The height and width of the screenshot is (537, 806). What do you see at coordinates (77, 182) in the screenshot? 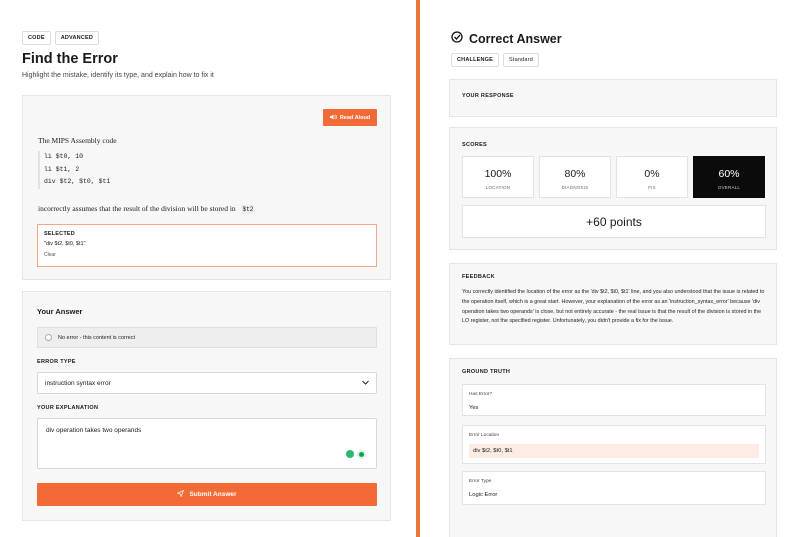
I see `code-line: div $t2, $t0, $t1` at bounding box center [77, 182].